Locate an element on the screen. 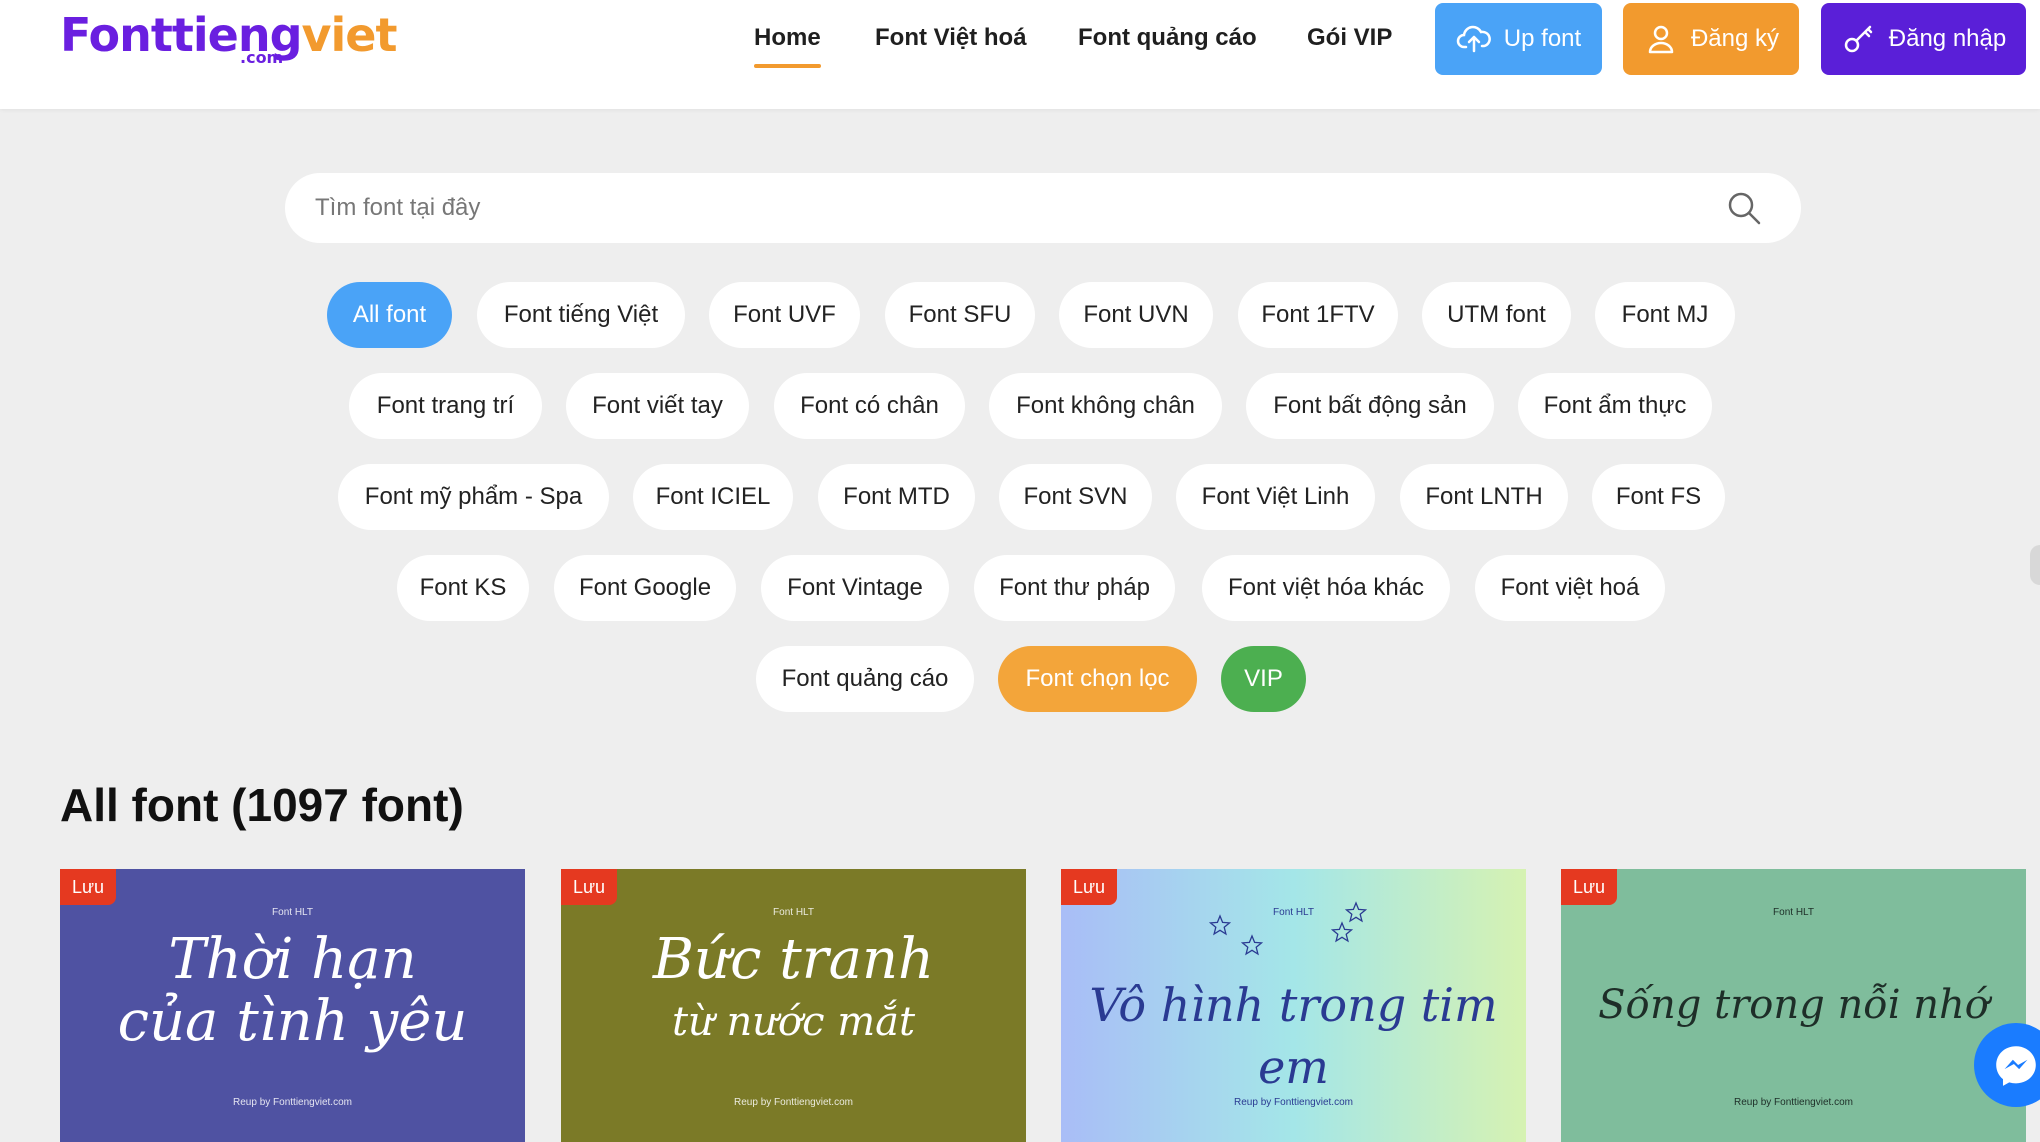  chip-all-font: All font is located at coordinates (389, 315).